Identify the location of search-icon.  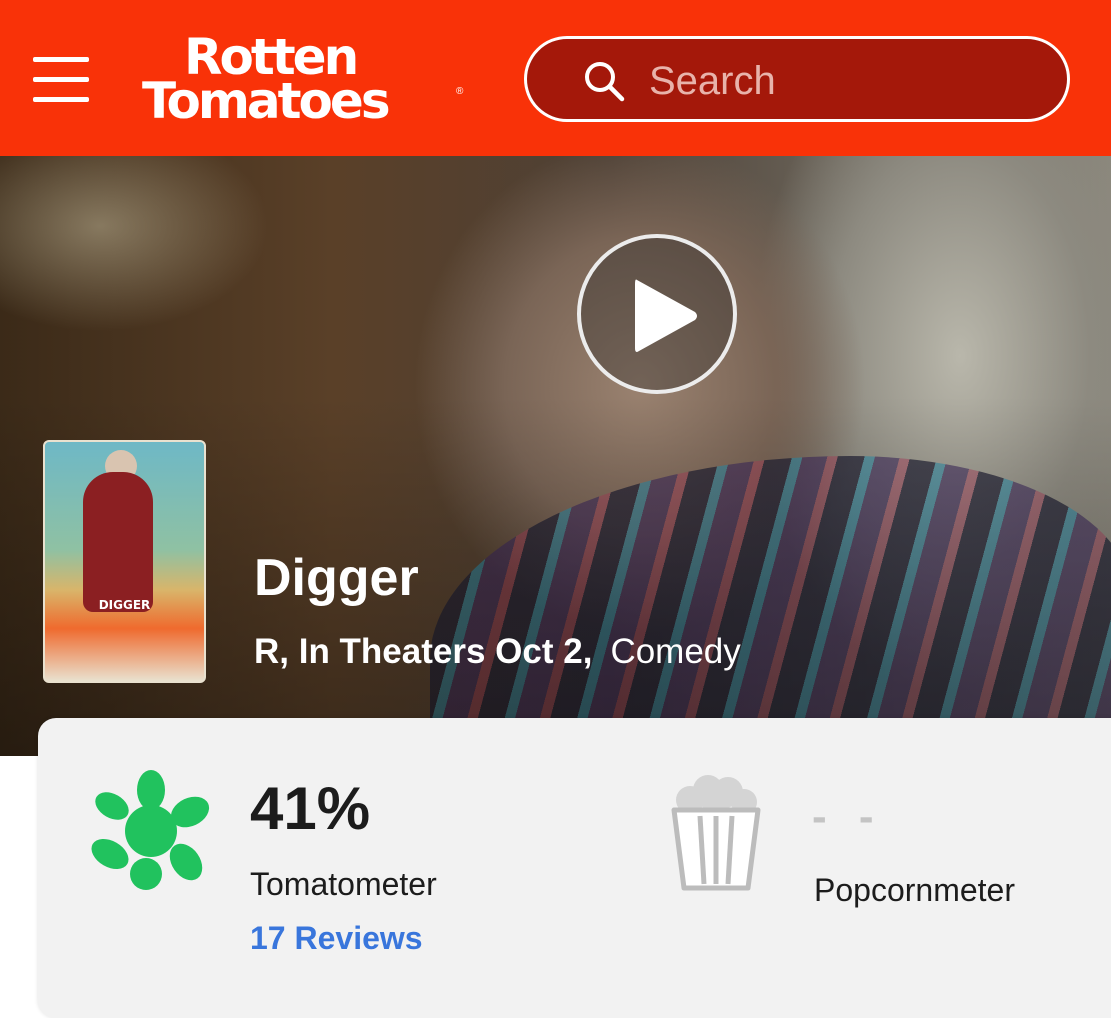
(605, 82).